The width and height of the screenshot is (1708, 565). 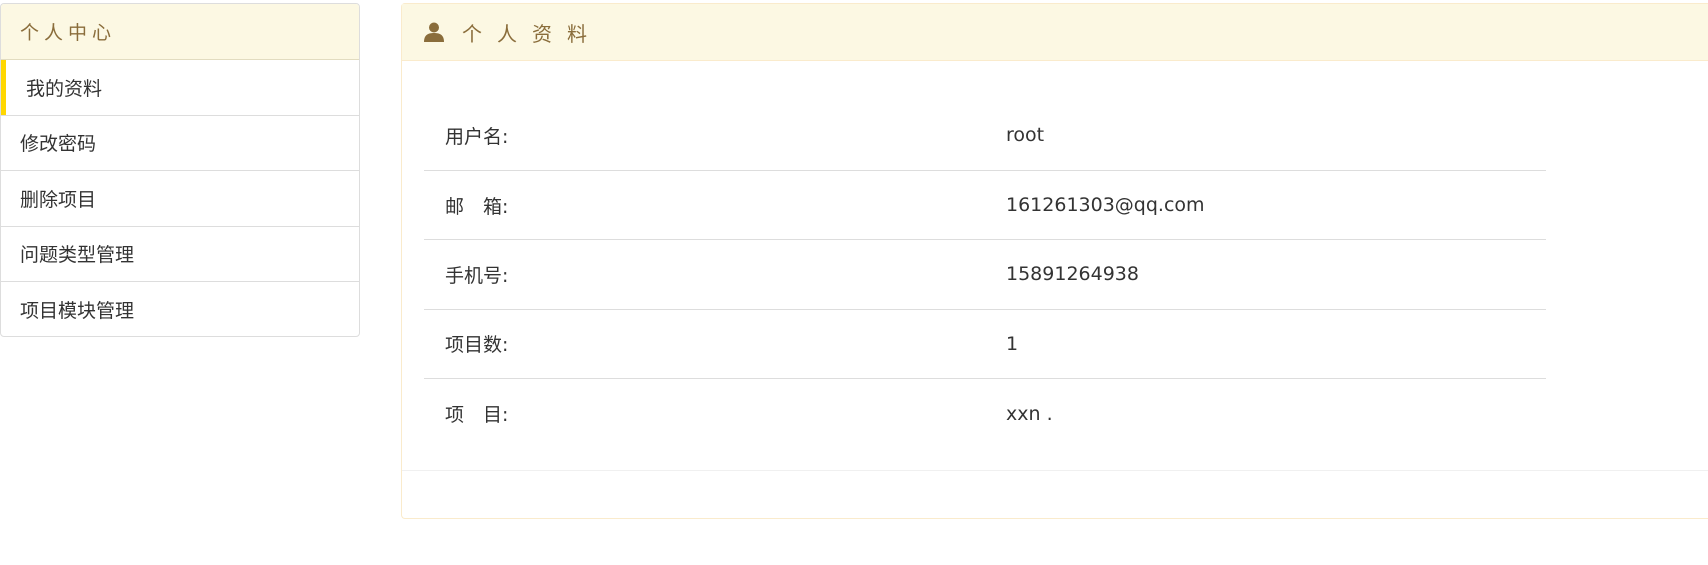 I want to click on sidebar: 个人中心 我的资料 修改密码 删除项目 问题类型管理 项目模块管理, so click(x=180, y=170).